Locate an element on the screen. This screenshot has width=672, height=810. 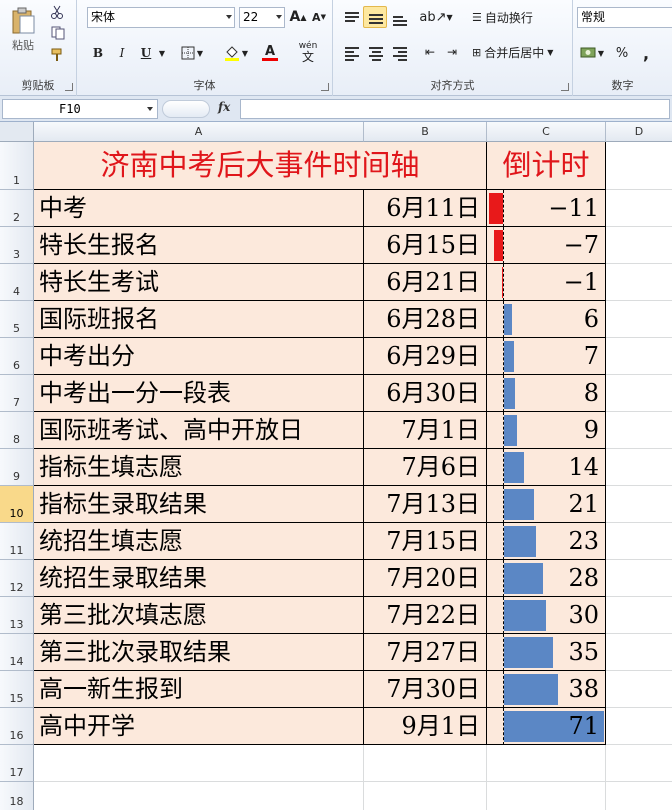
row-header-6: 6 is located at coordinates (17, 356).